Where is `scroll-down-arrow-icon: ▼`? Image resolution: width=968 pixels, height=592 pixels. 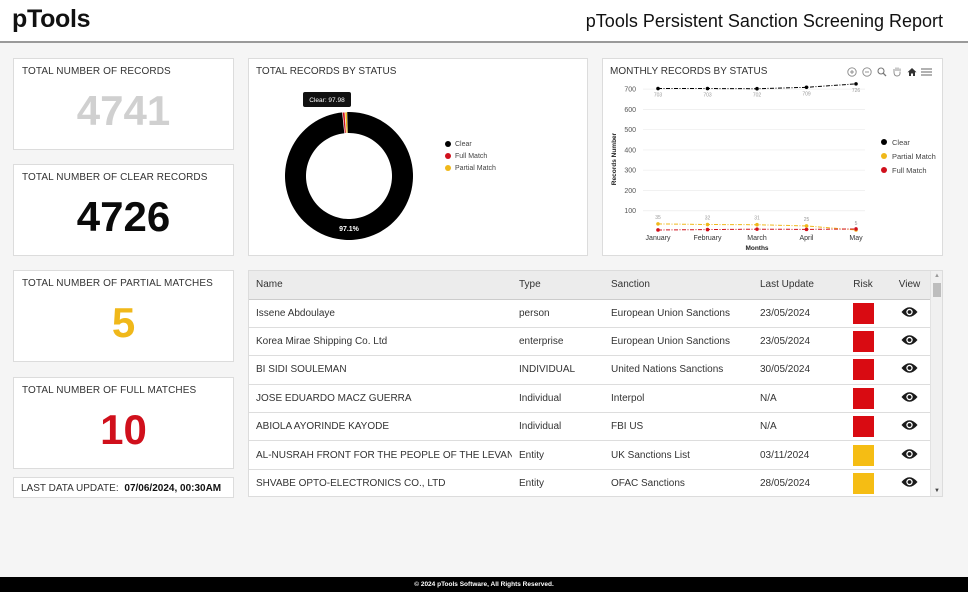
scroll-down-arrow-icon: ▼ is located at coordinates (937, 491).